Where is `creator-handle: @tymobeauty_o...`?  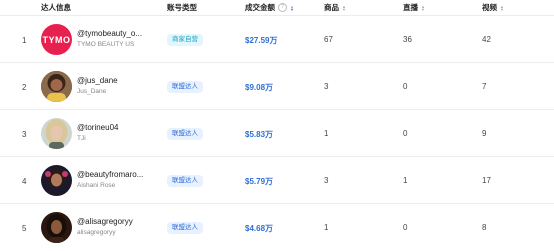
creator-handle: @tymobeauty_o... is located at coordinates (109, 33).